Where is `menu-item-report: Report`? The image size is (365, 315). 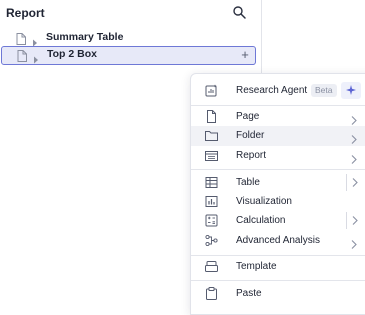 menu-item-report: Report is located at coordinates (278, 156).